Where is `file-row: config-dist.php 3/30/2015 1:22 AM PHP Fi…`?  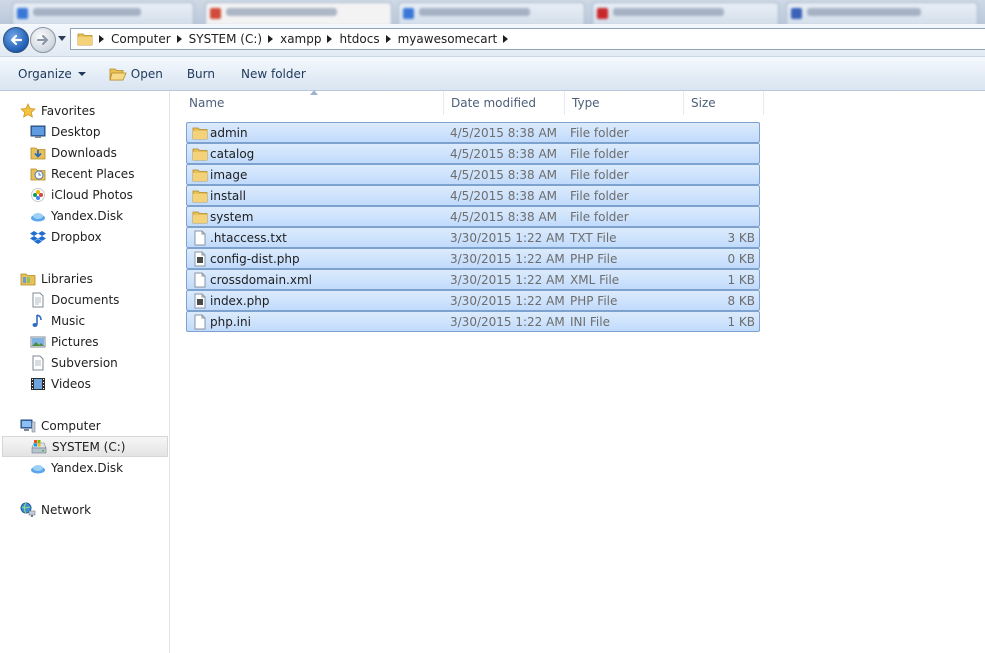
file-row: config-dist.php 3/30/2015 1:22 AM PHP Fi… is located at coordinates (473, 258).